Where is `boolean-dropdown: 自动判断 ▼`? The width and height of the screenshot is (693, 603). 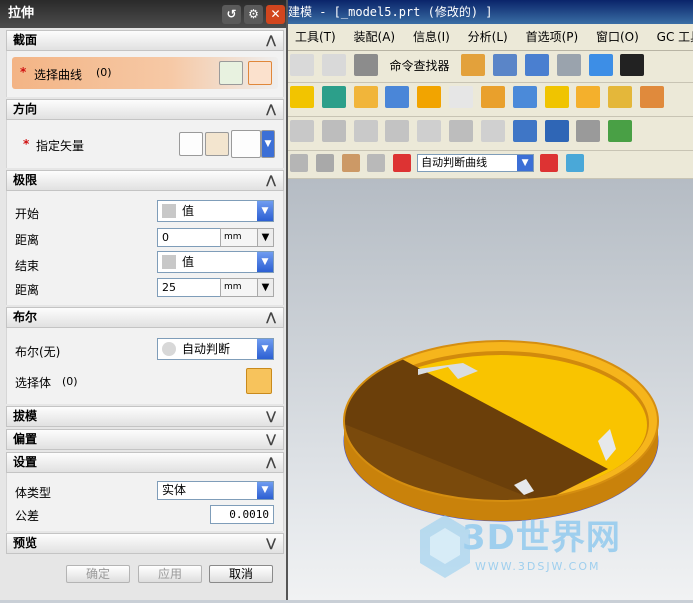
boolean-dropdown: 自动判断 ▼ is located at coordinates (215, 349).